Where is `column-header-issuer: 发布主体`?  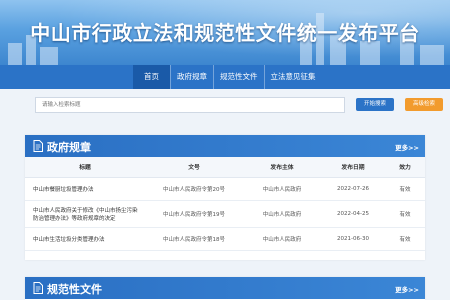
column-header-issuer: 发布主体 is located at coordinates (282, 167).